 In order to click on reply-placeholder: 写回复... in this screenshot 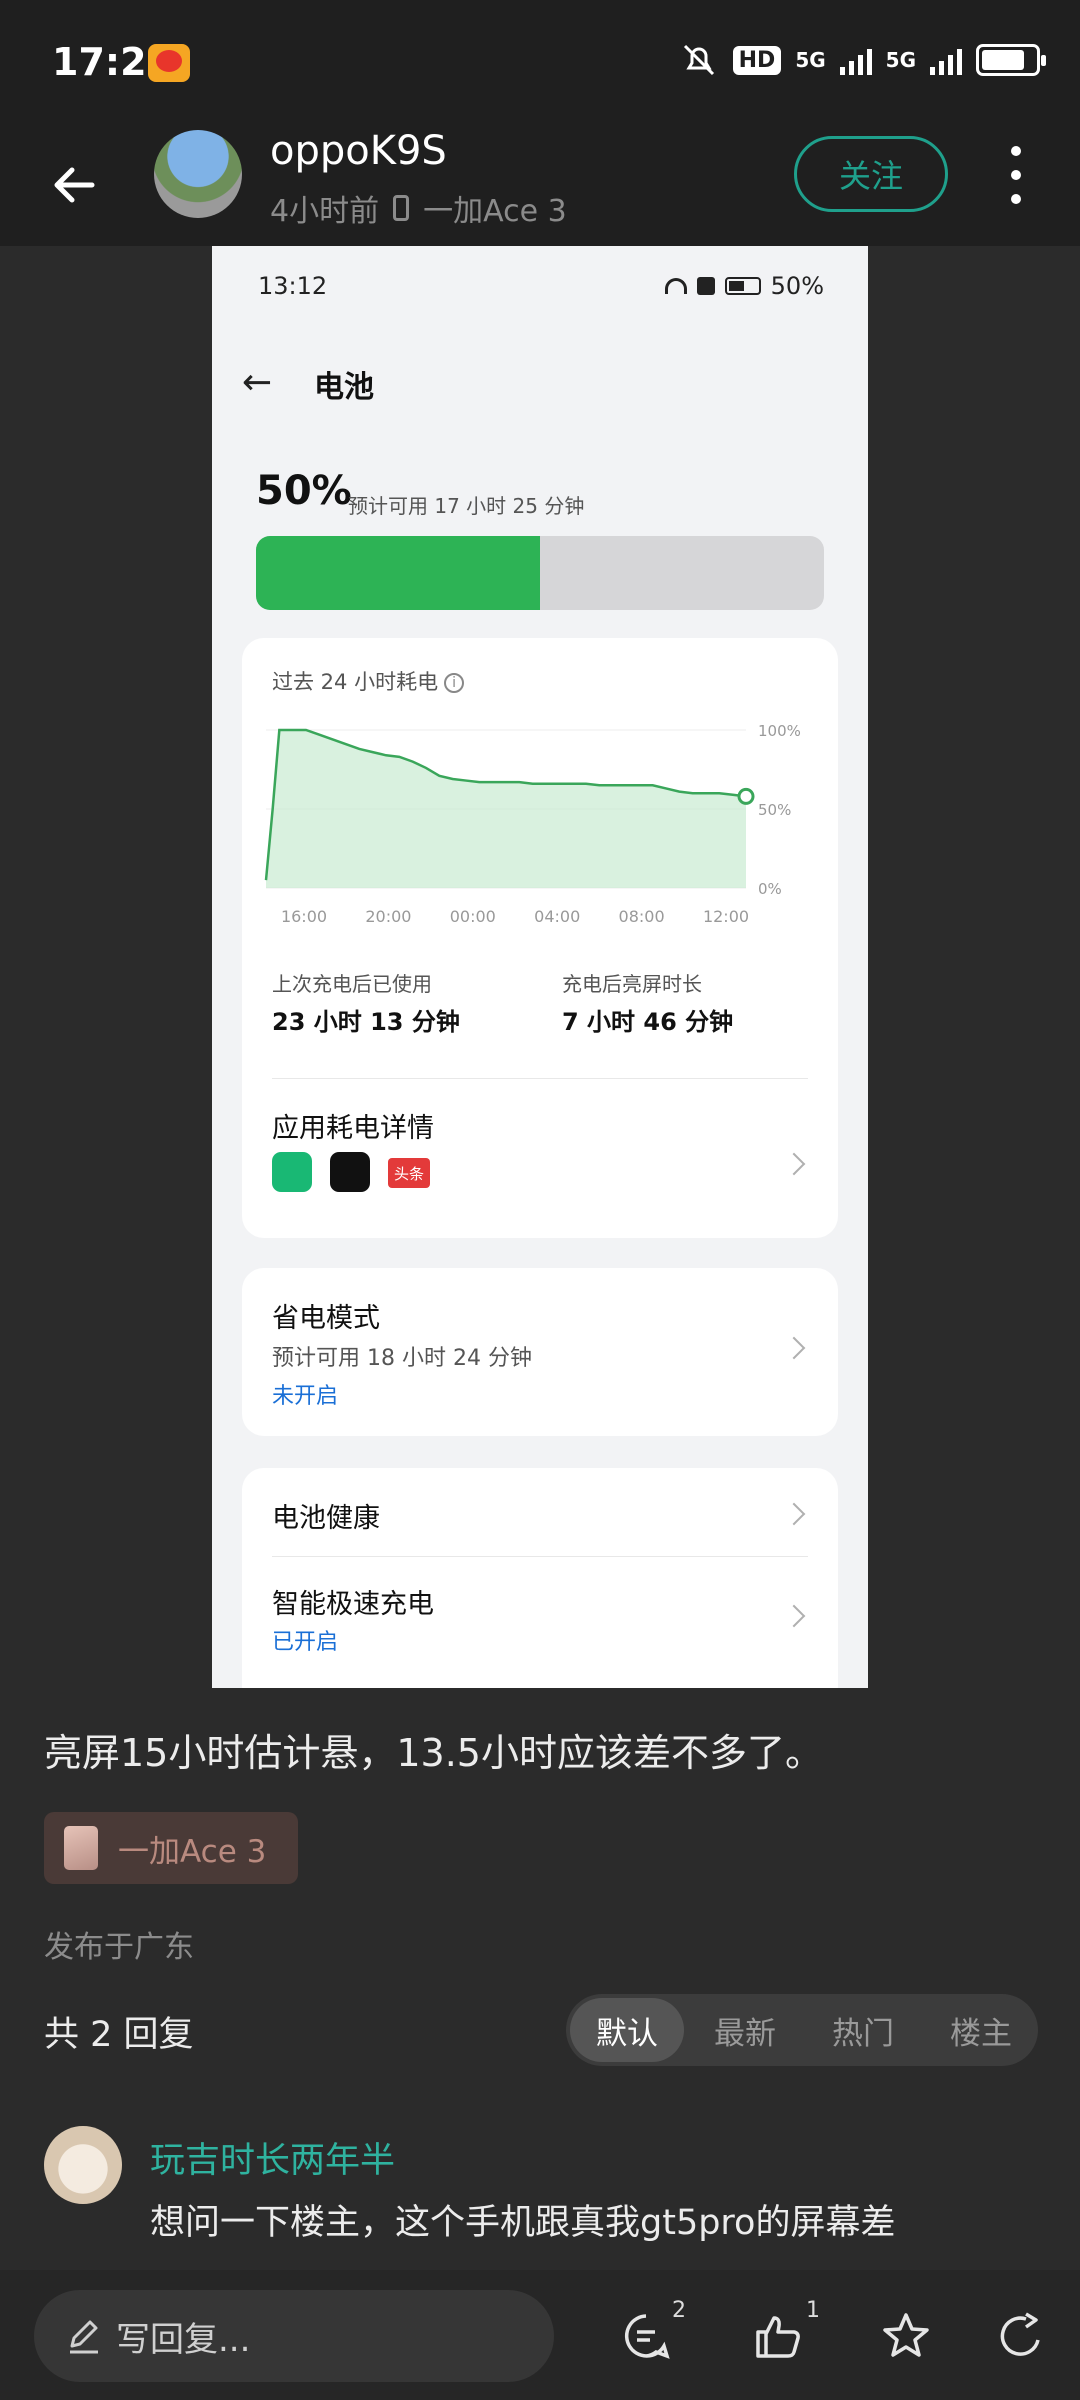, I will do `click(183, 2339)`.